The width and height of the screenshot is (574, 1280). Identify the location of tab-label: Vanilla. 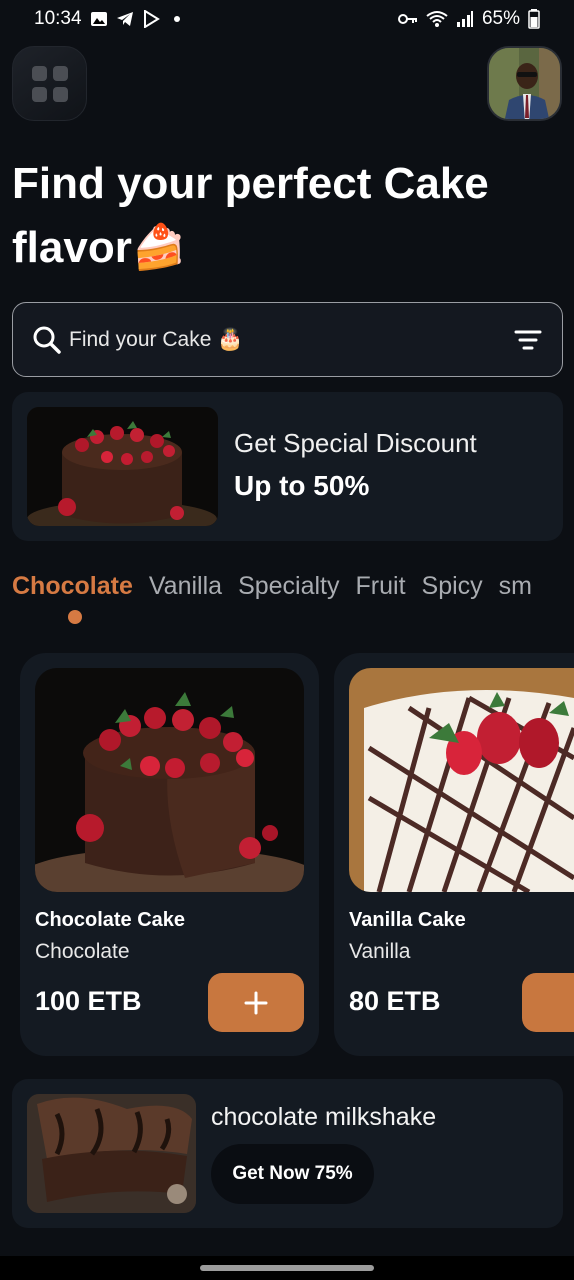
(185, 586).